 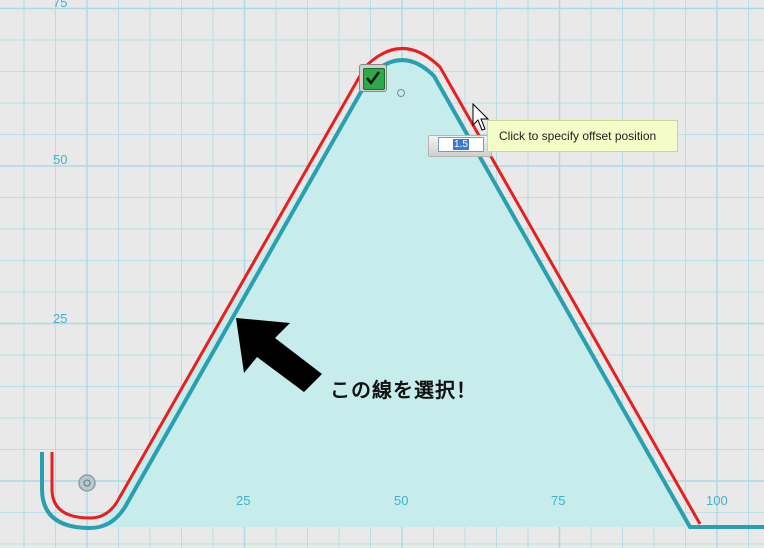 I want to click on annotation-text: この線を選択！, so click(x=403, y=390).